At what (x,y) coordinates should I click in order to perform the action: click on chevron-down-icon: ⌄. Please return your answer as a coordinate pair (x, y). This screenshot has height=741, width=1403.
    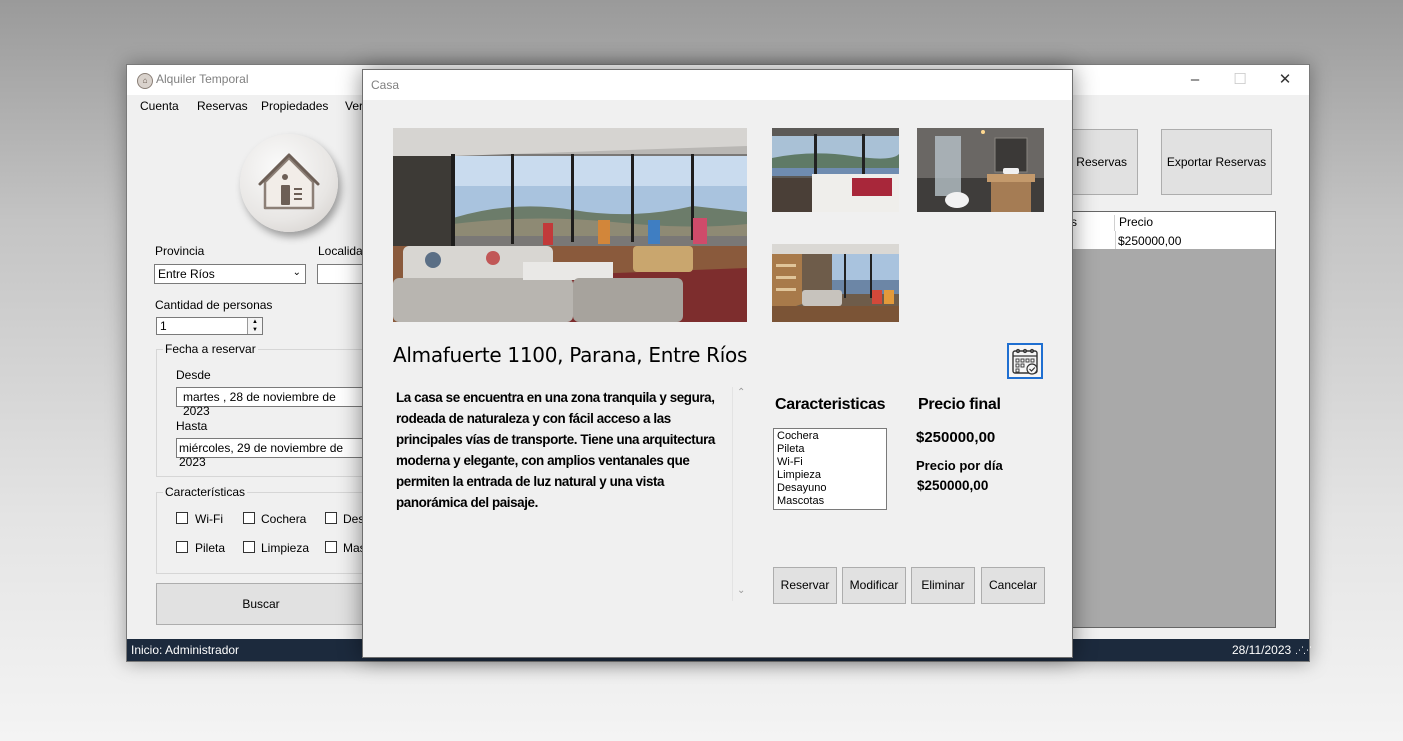
    Looking at the image, I should click on (296, 272).